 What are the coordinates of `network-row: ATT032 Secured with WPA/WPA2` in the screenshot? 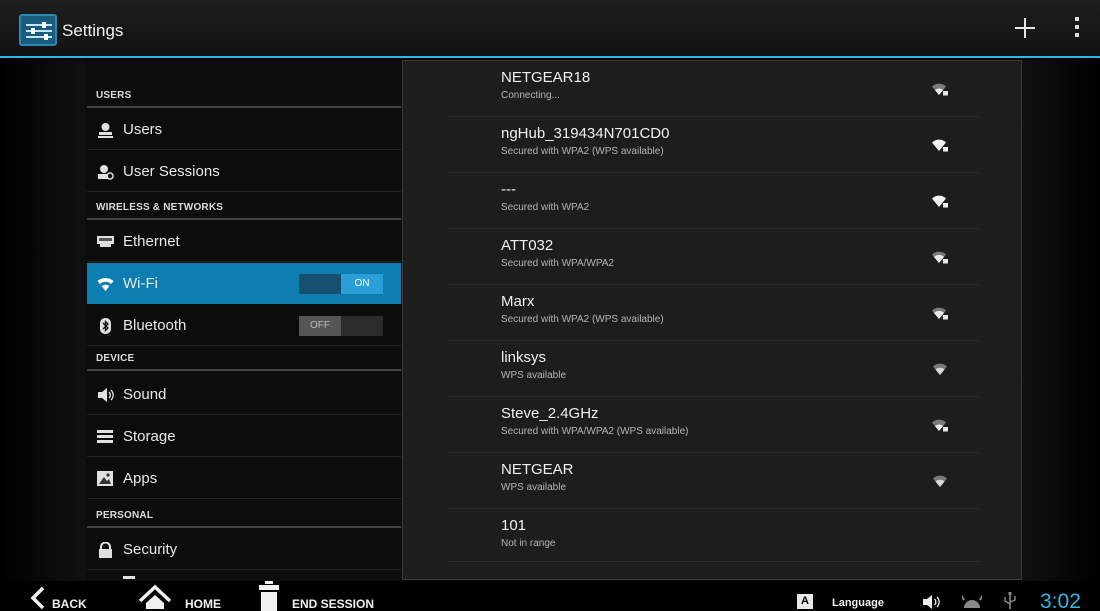 It's located at (713, 257).